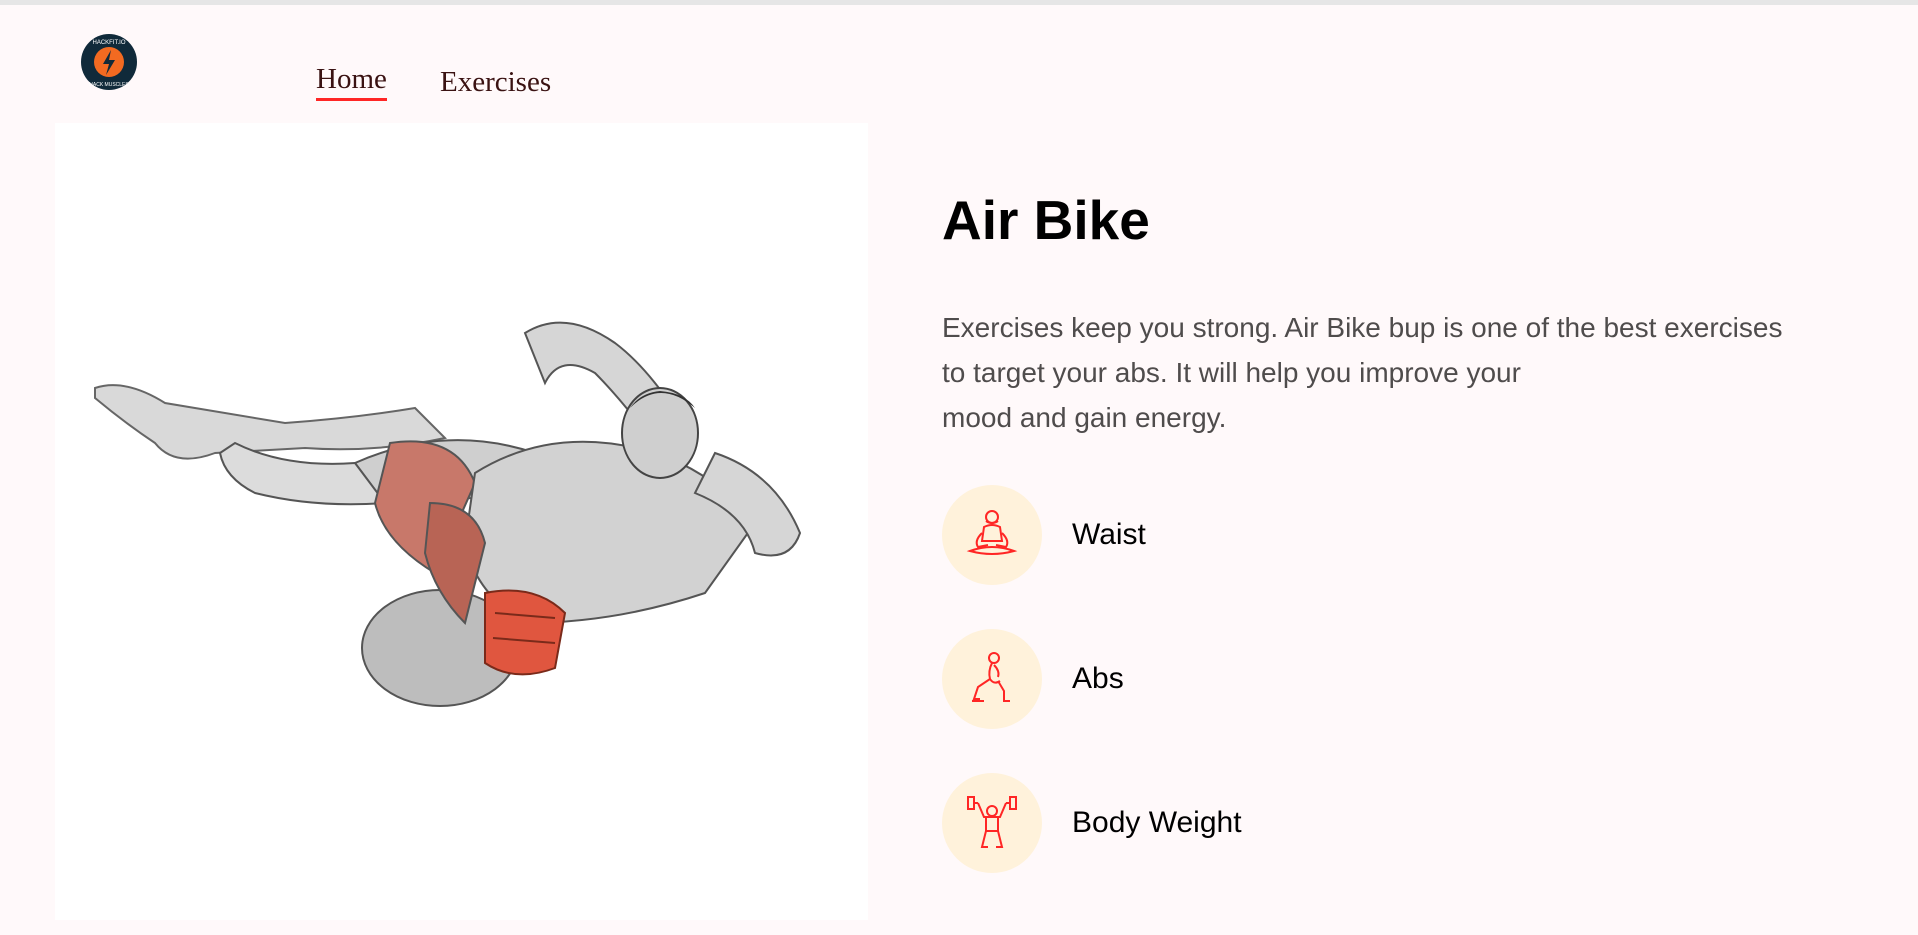  I want to click on nav-exercises-link: Exercises, so click(495, 82).